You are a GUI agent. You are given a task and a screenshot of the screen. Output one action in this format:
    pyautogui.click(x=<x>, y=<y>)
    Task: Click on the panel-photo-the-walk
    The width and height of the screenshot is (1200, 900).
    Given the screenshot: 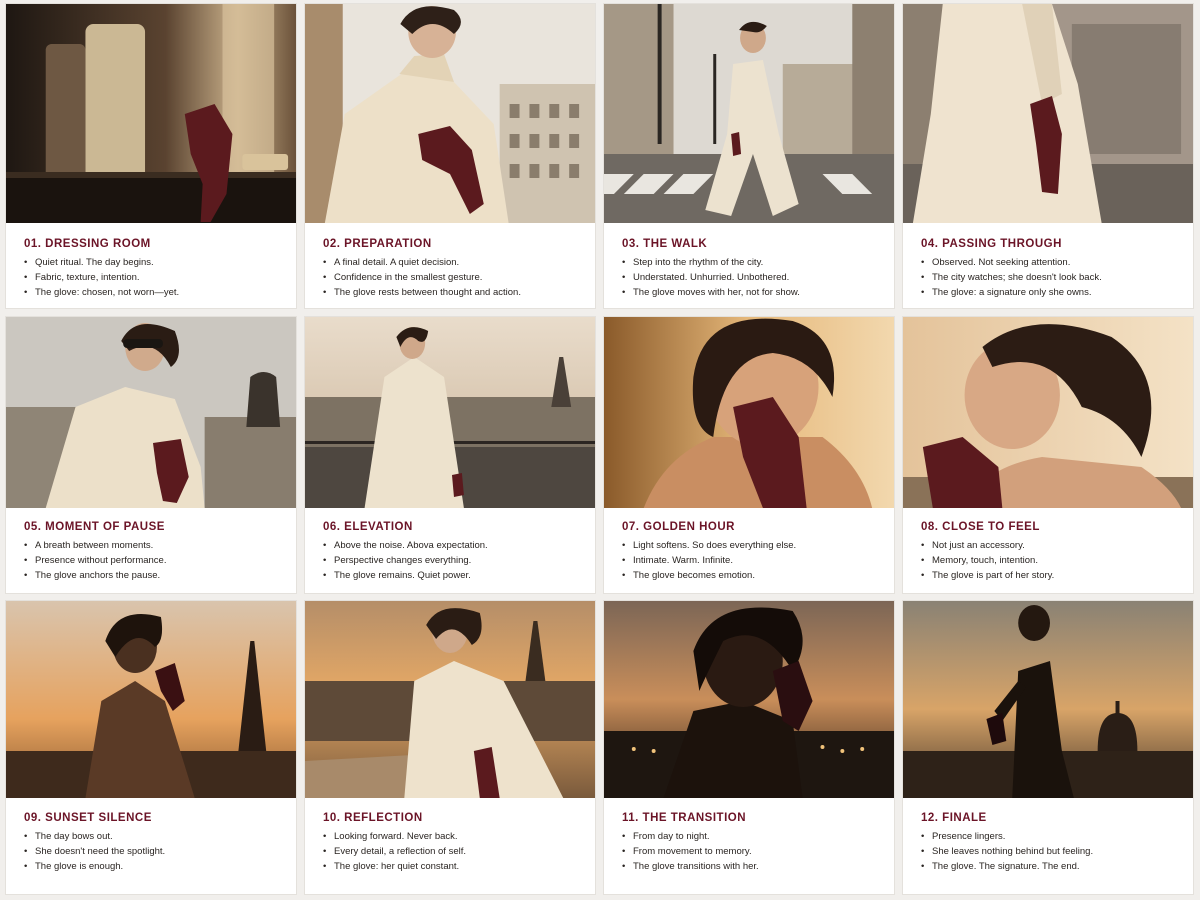 What is the action you would take?
    pyautogui.click(x=749, y=113)
    